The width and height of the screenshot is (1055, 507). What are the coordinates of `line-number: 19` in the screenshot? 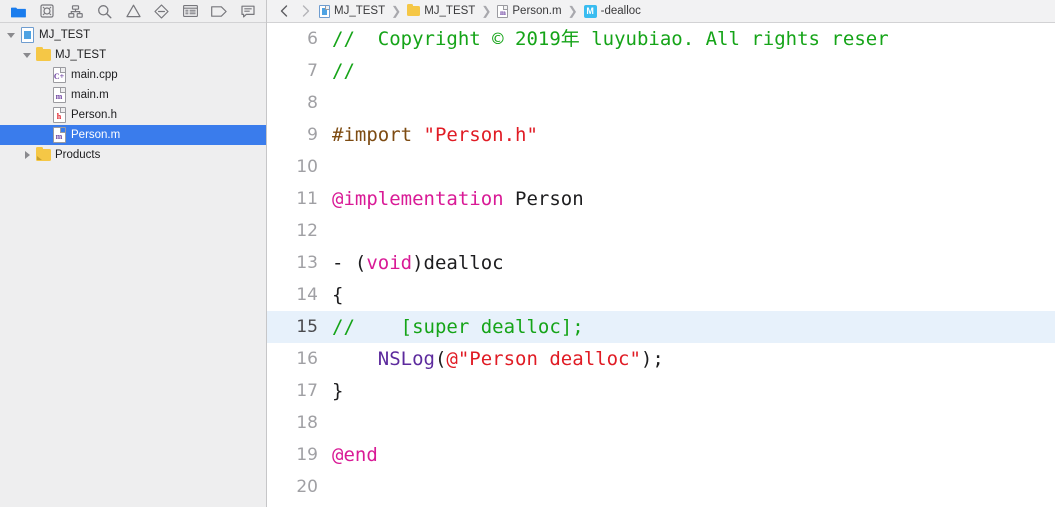 It's located at (307, 455).